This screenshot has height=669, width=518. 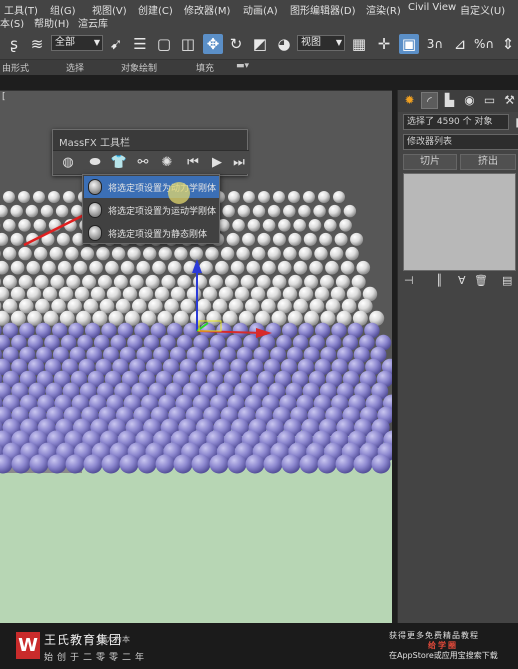 What do you see at coordinates (75, 67) in the screenshot?
I see `ribbon-tab-selection: 选择` at bounding box center [75, 67].